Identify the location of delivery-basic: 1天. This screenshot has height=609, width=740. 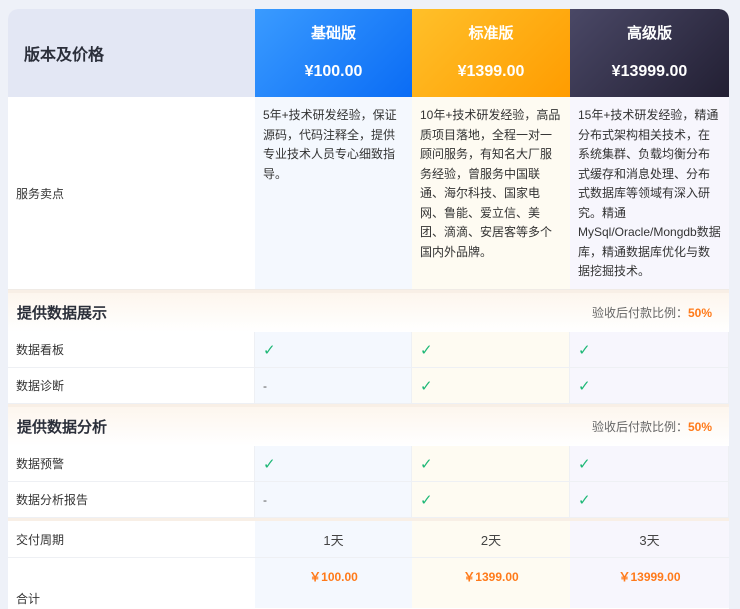
(333, 539).